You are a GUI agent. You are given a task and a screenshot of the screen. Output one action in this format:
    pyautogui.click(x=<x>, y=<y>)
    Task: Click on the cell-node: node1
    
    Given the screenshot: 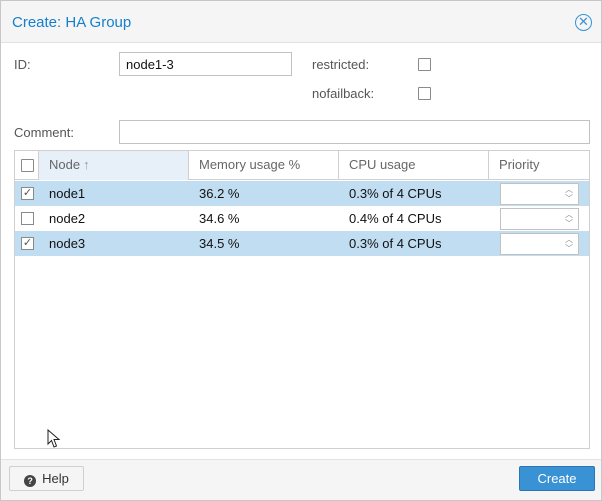 What is the action you would take?
    pyautogui.click(x=67, y=193)
    